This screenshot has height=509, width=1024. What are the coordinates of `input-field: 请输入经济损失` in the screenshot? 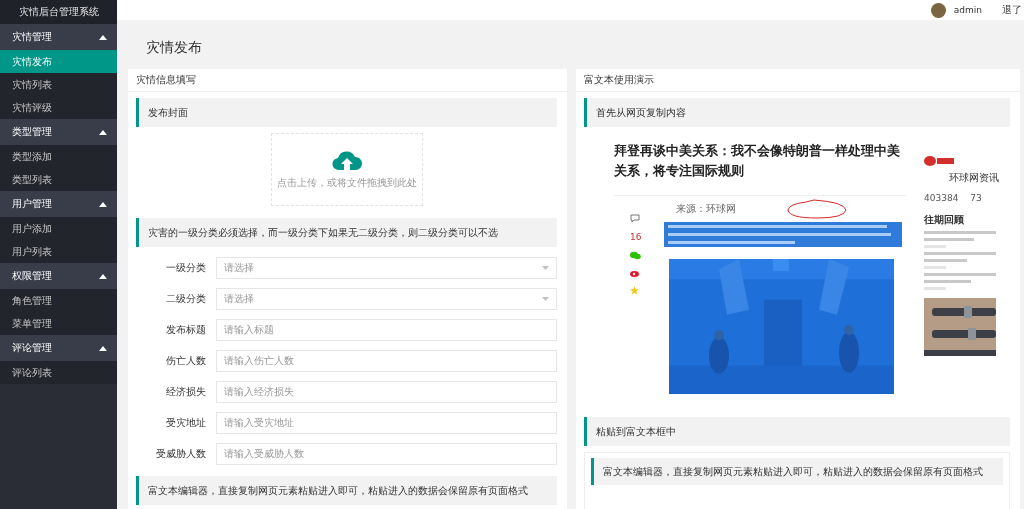 It's located at (386, 391).